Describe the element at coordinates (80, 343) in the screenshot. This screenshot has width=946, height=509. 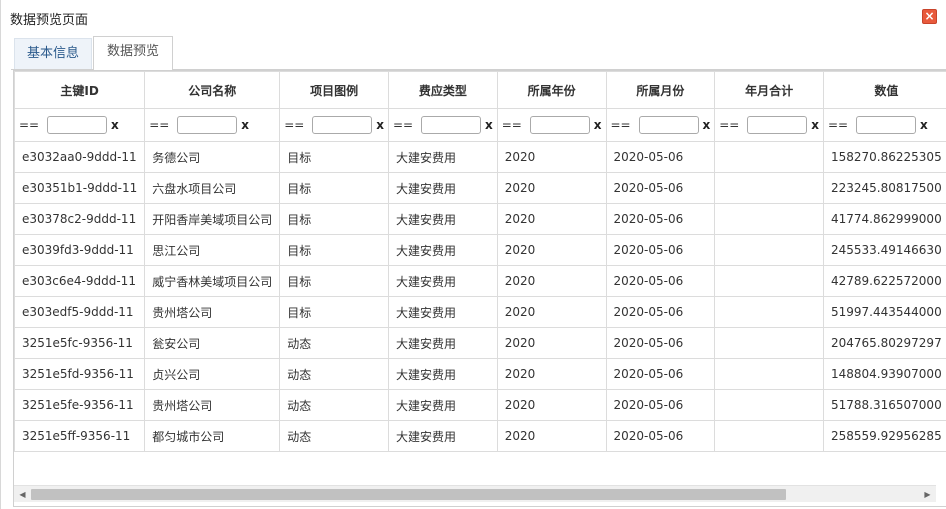
I see `table-cell: 3251e5fc-9356-11` at that location.